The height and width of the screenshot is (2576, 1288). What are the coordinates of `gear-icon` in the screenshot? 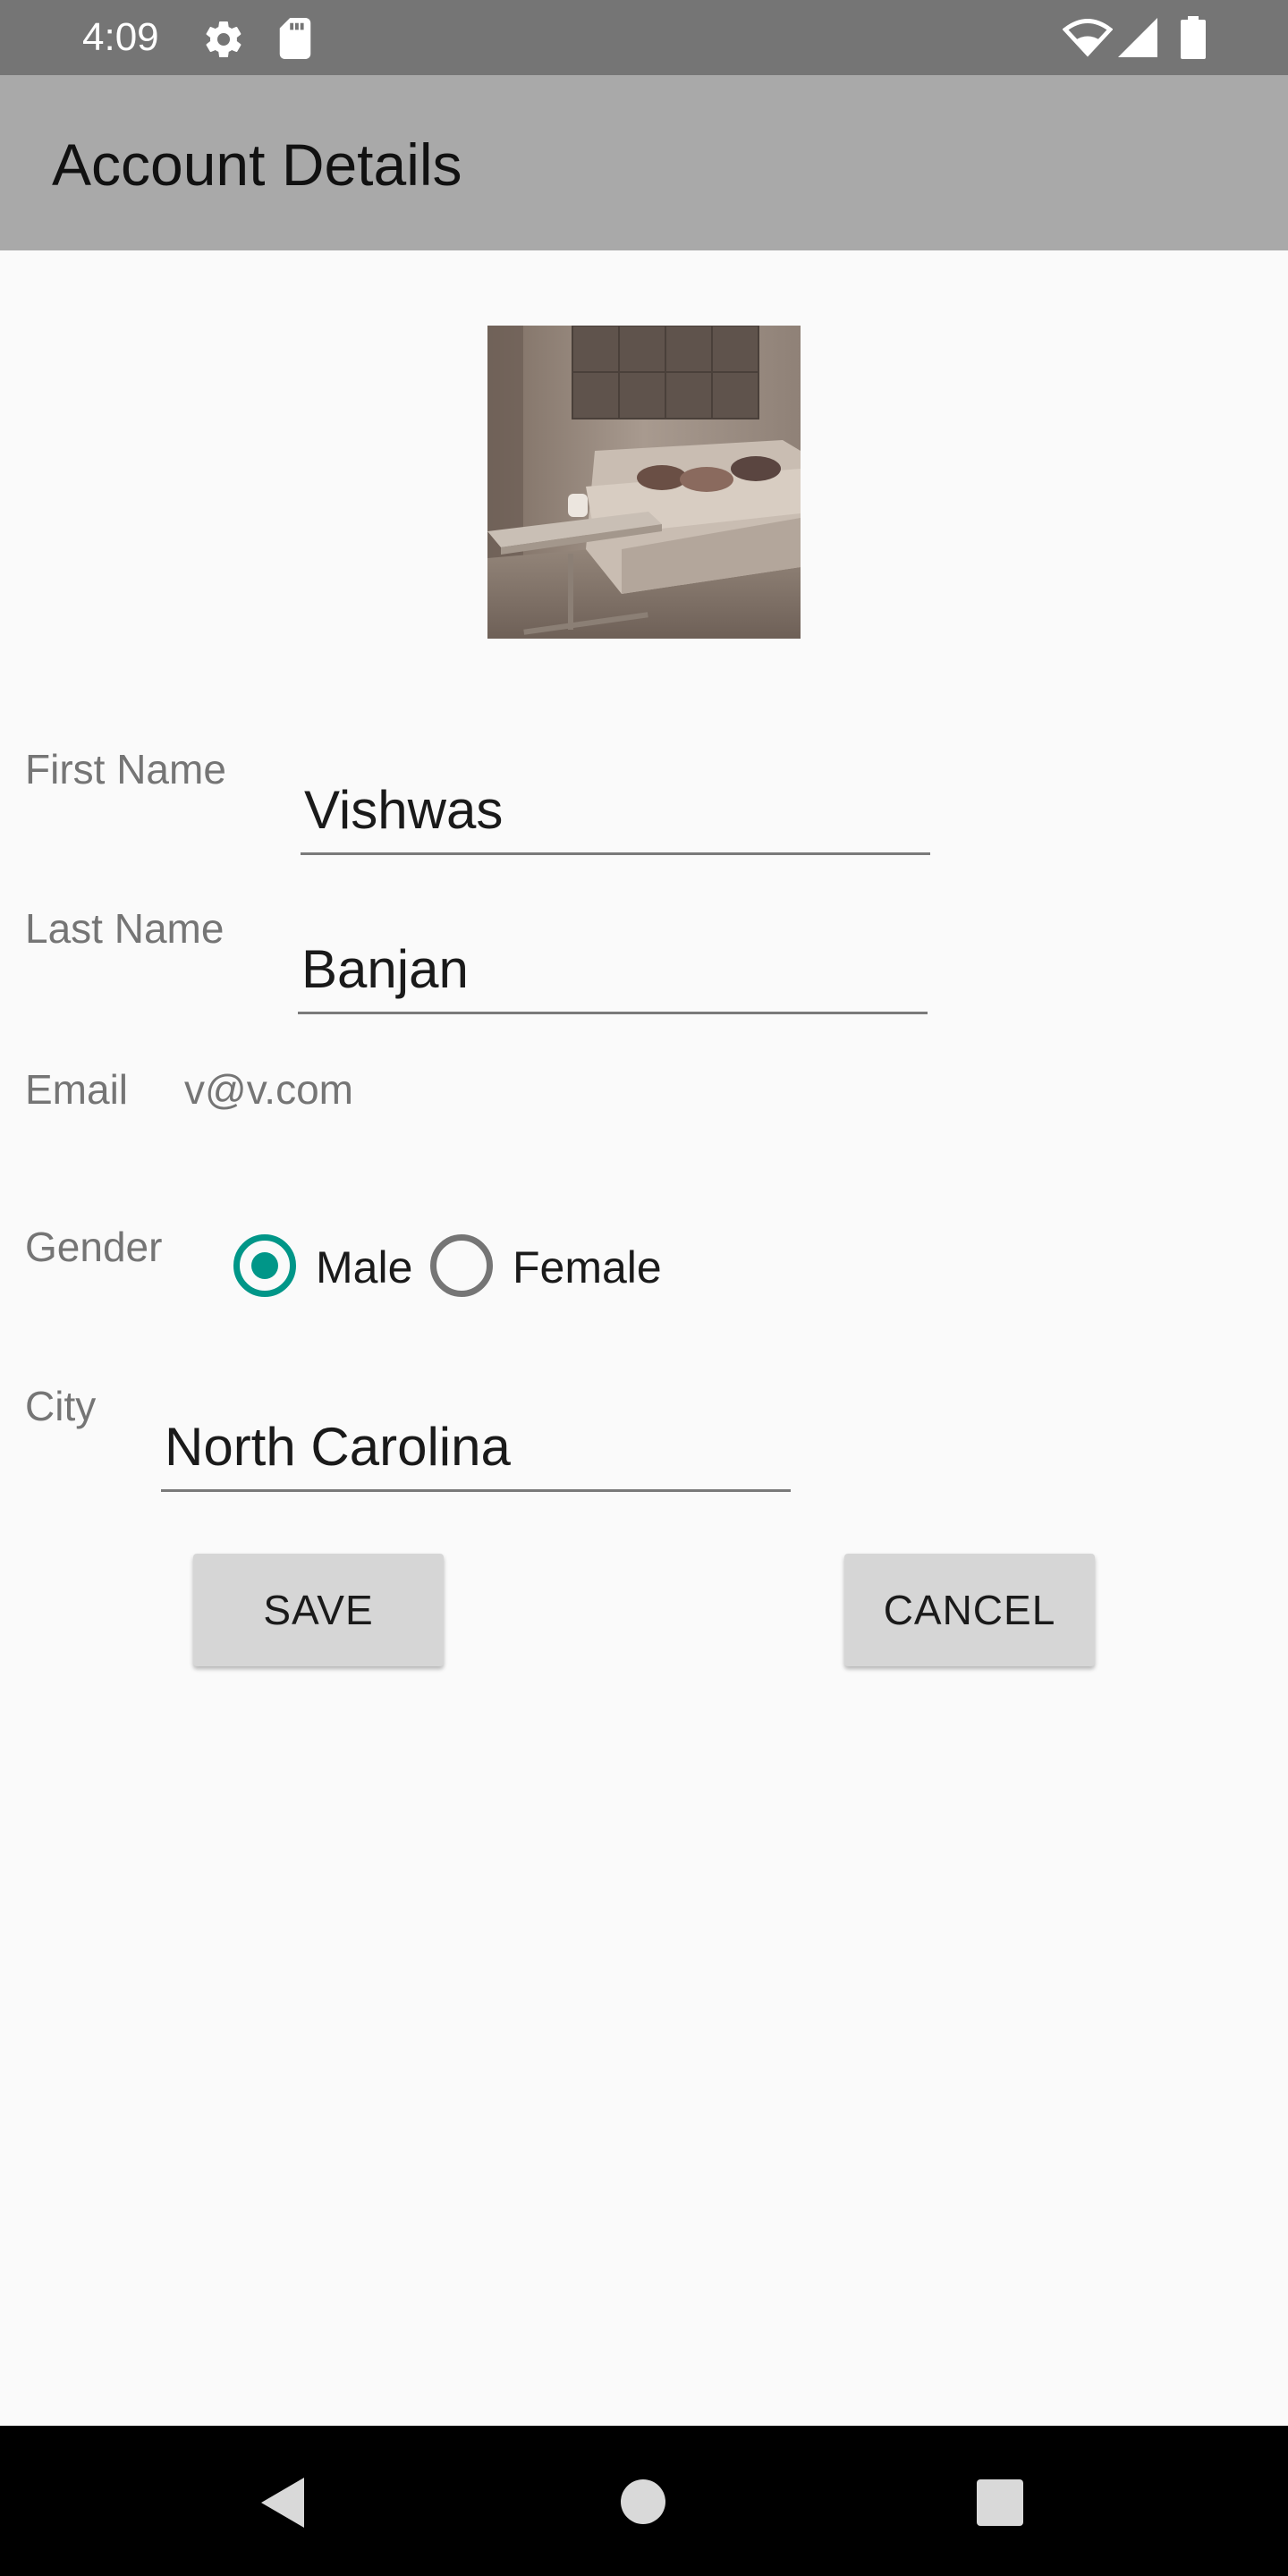 It's located at (224, 39).